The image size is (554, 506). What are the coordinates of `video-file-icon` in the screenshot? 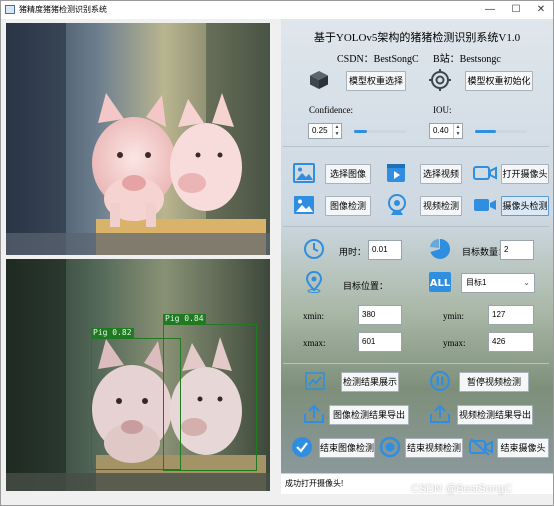 It's located at (396, 173).